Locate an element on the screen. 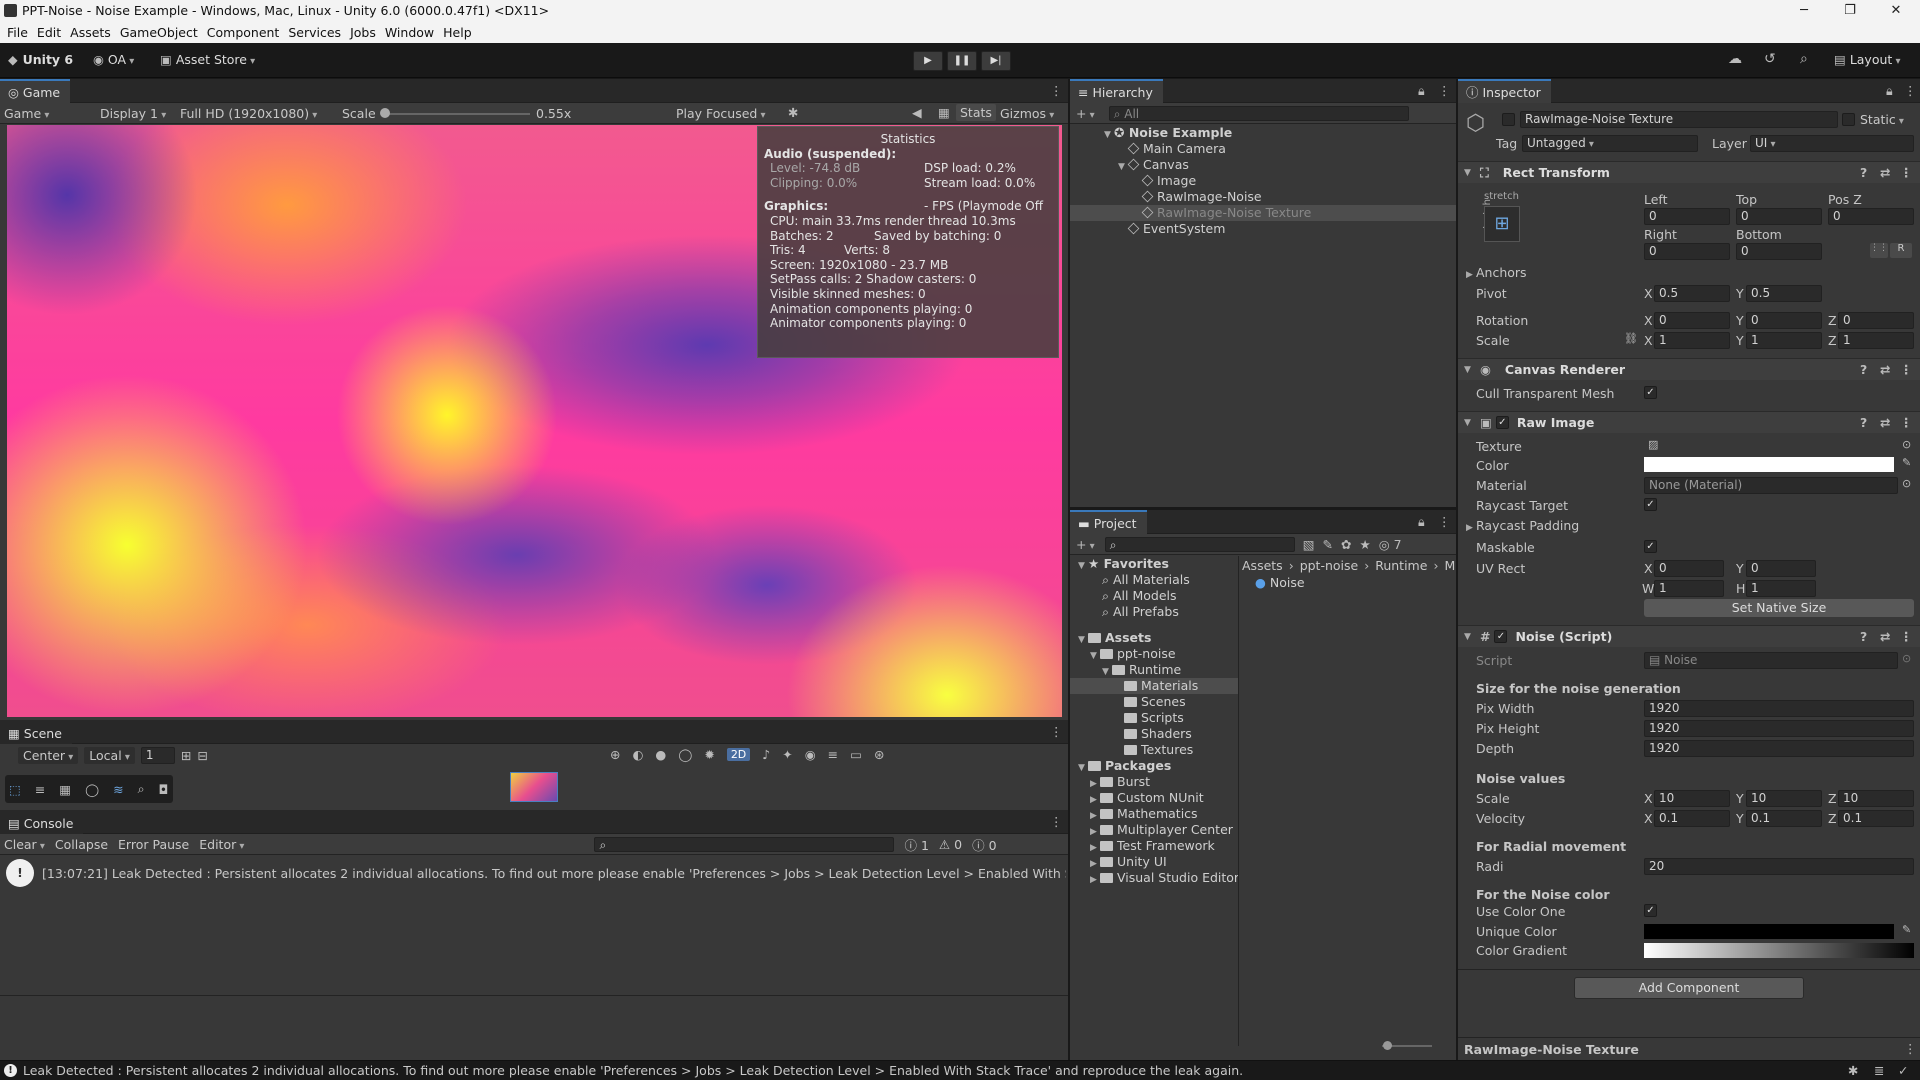 This screenshot has width=1920, height=1080. tab-project: ▬ Project is located at coordinates (1108, 522).